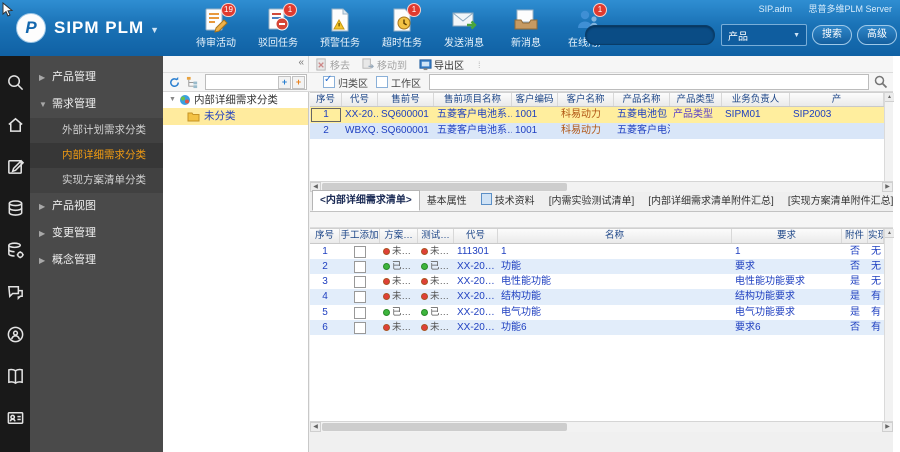 Image resolution: width=900 pixels, height=452 pixels. I want to click on rail-idcard-button, so click(15, 421).